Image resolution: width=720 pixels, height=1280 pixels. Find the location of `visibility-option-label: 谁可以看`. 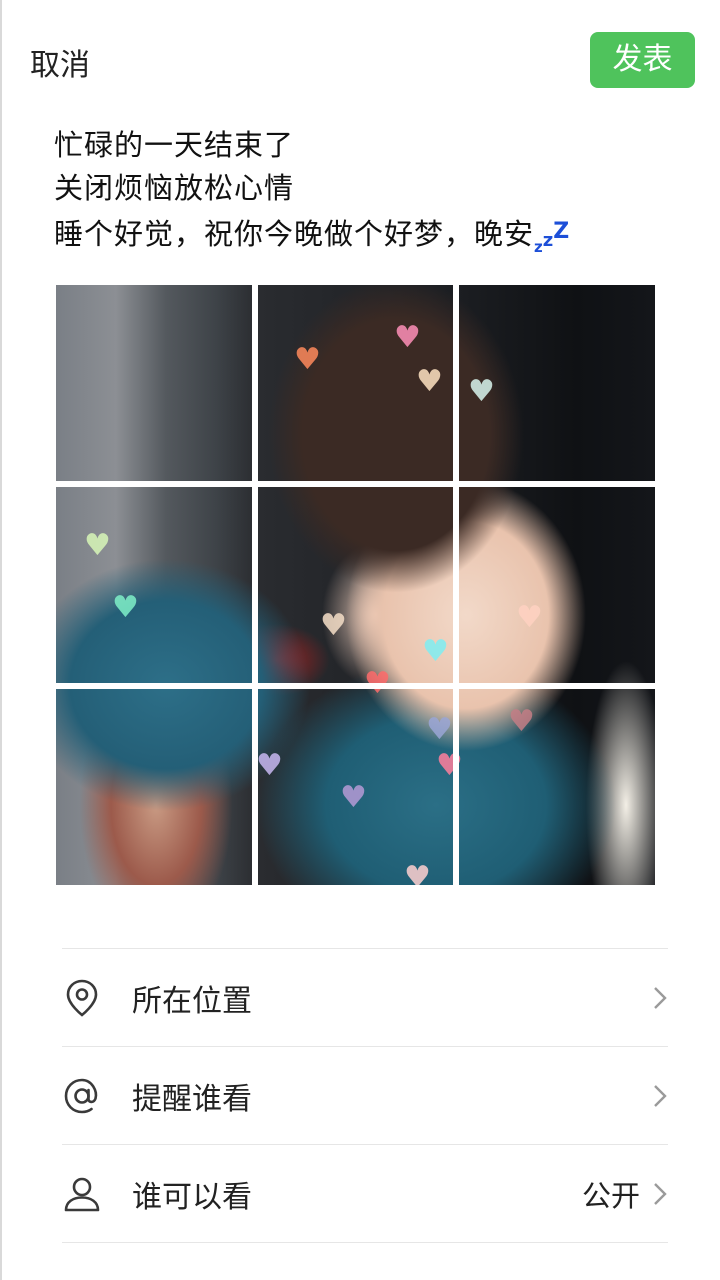

visibility-option-label: 谁可以看 is located at coordinates (192, 1197).